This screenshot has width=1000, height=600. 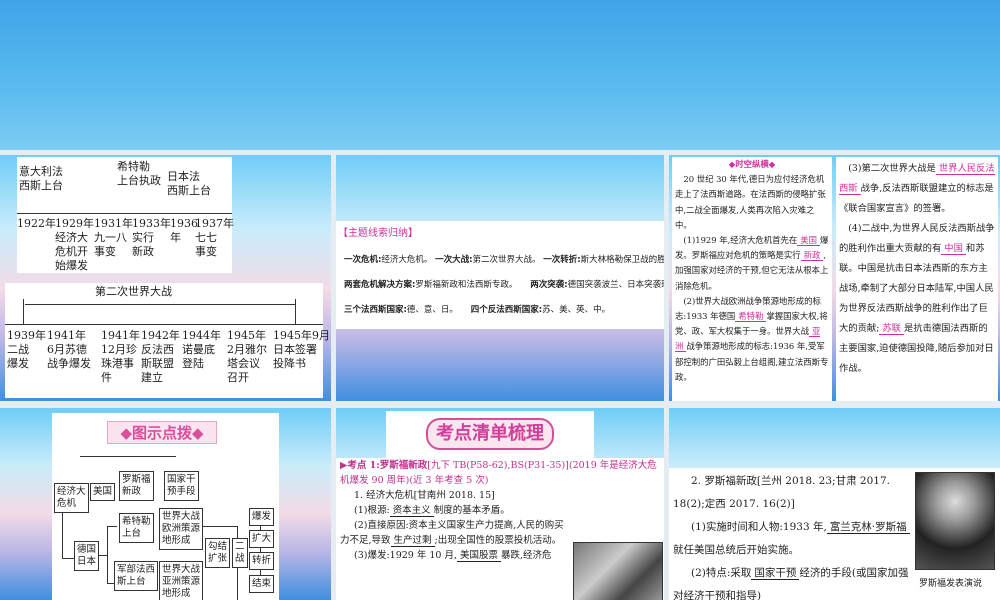 What do you see at coordinates (240, 553) in the screenshot?
I see `box-ww2: 二 战` at bounding box center [240, 553].